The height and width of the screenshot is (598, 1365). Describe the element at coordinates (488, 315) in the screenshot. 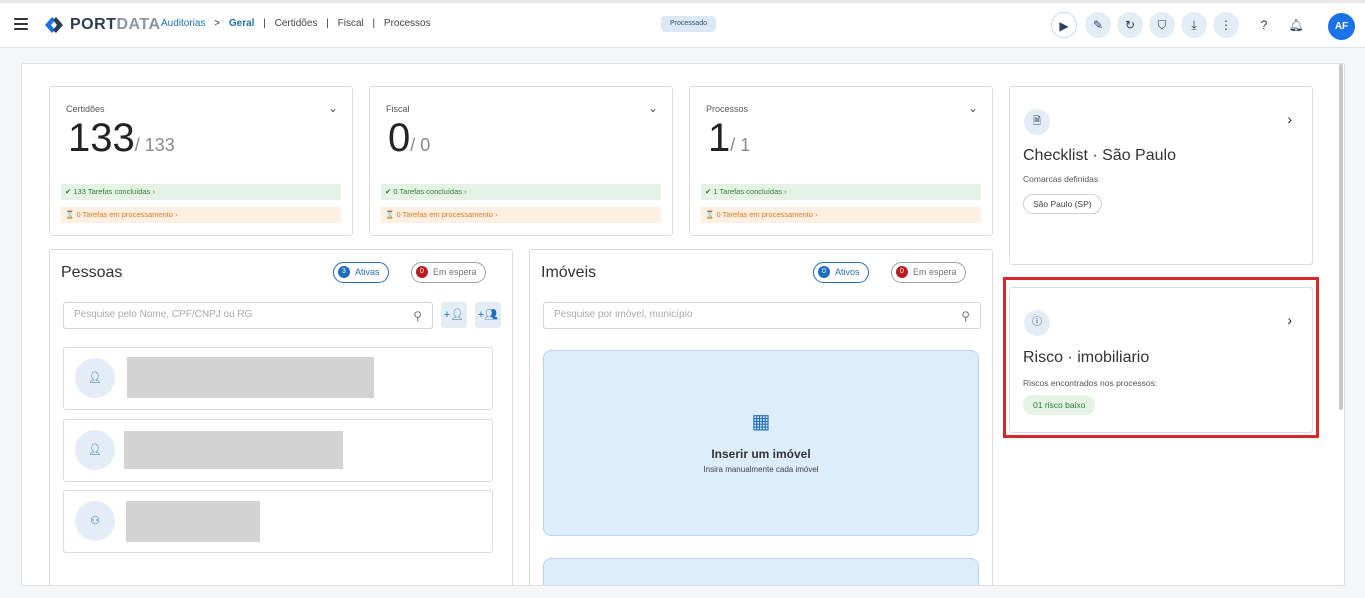

I see `add-group-button: +👥︎` at that location.